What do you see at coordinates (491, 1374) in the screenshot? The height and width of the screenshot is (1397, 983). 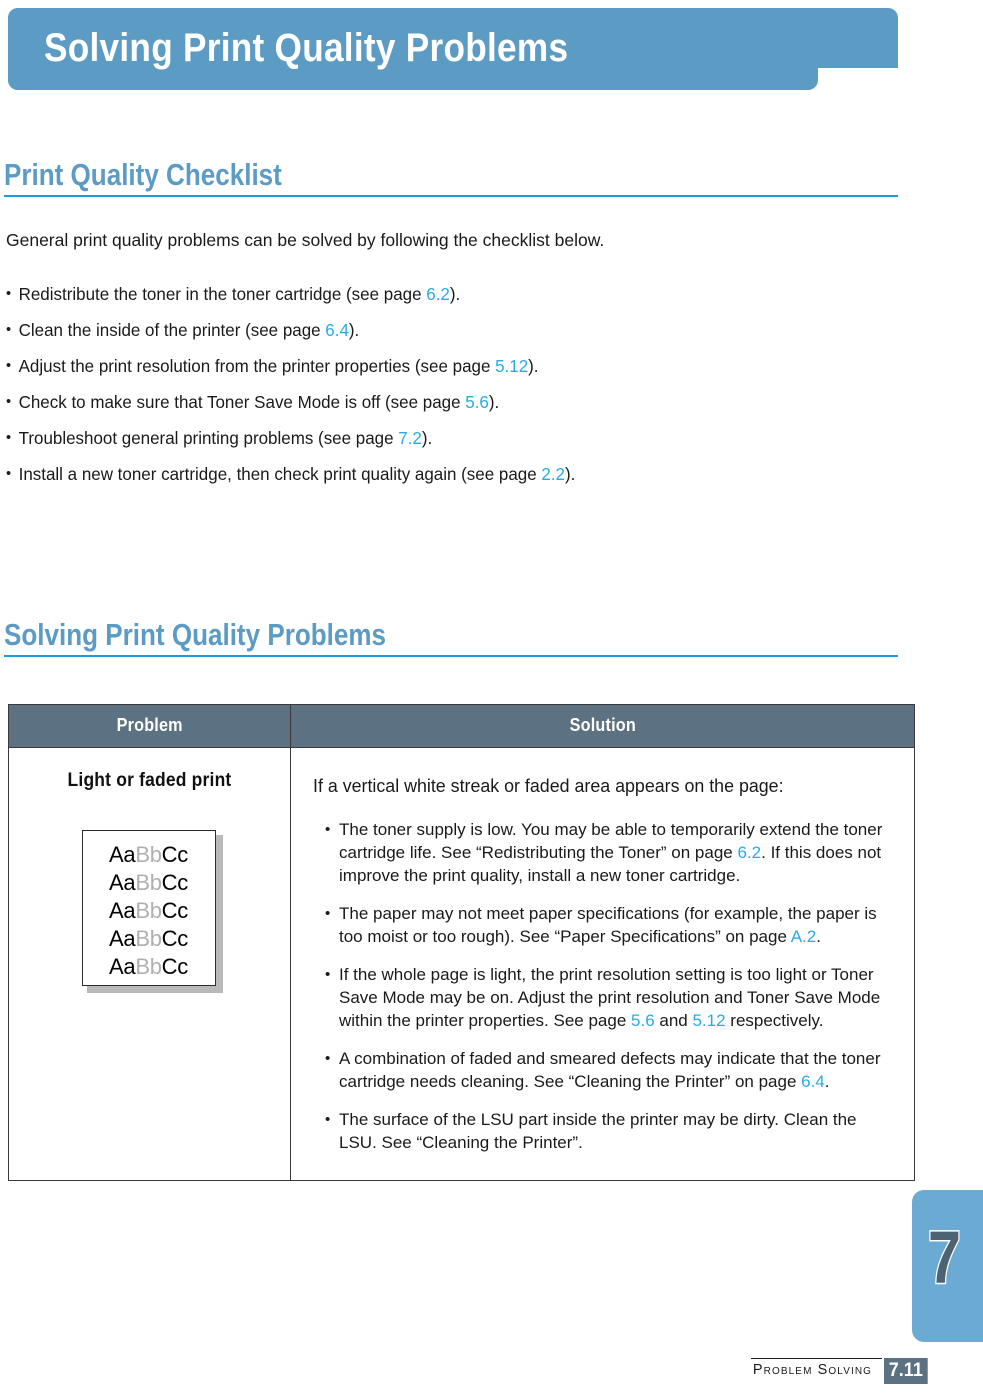 I see `page-footer: Problem Solving 7.11` at bounding box center [491, 1374].